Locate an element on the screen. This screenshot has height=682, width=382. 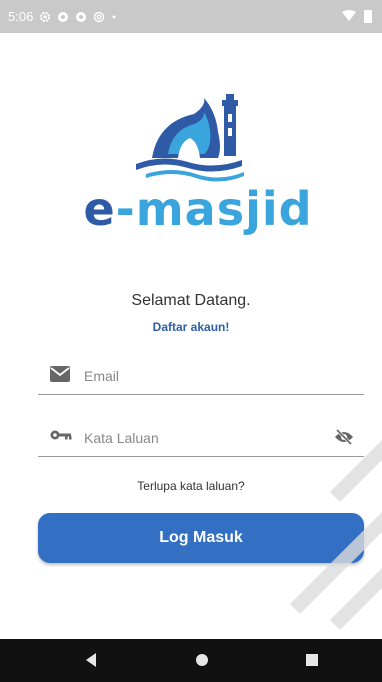
back-icon is located at coordinates (91, 662).